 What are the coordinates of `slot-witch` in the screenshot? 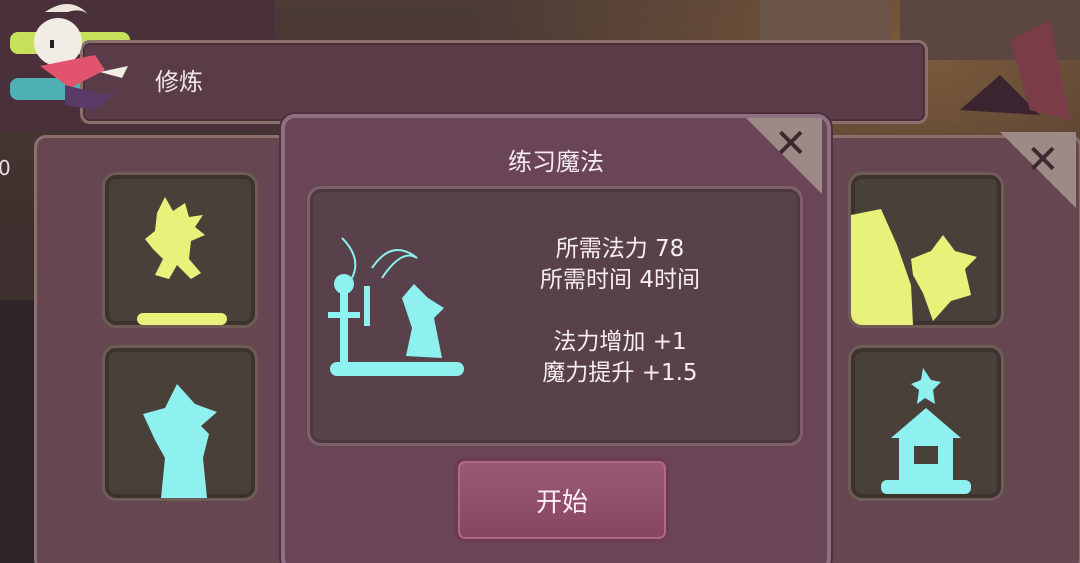 It's located at (180, 423).